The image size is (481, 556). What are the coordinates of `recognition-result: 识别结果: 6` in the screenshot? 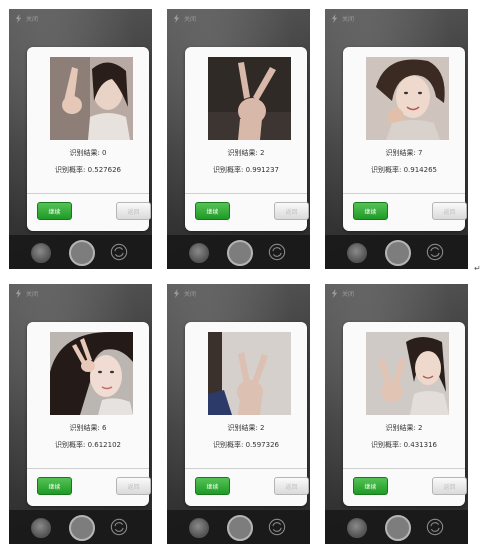 It's located at (88, 428).